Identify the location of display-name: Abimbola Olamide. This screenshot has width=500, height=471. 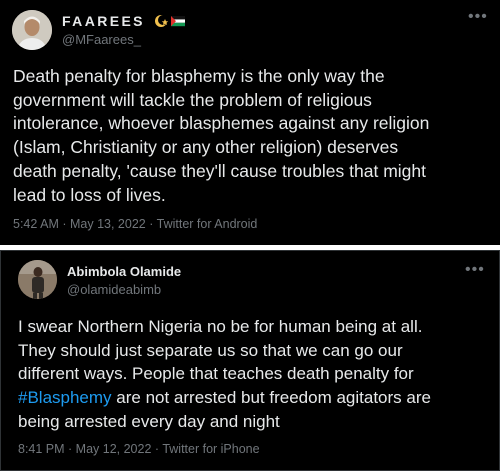
(124, 271).